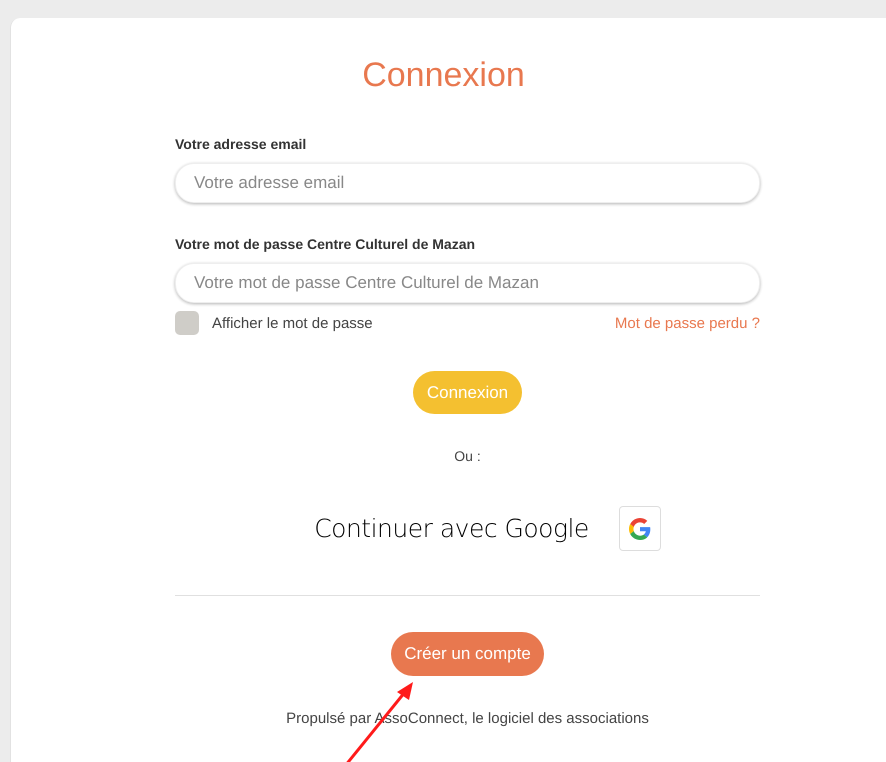  I want to click on field-label: Votre mot de passe Centre Culturel de Mazan, so click(325, 244).